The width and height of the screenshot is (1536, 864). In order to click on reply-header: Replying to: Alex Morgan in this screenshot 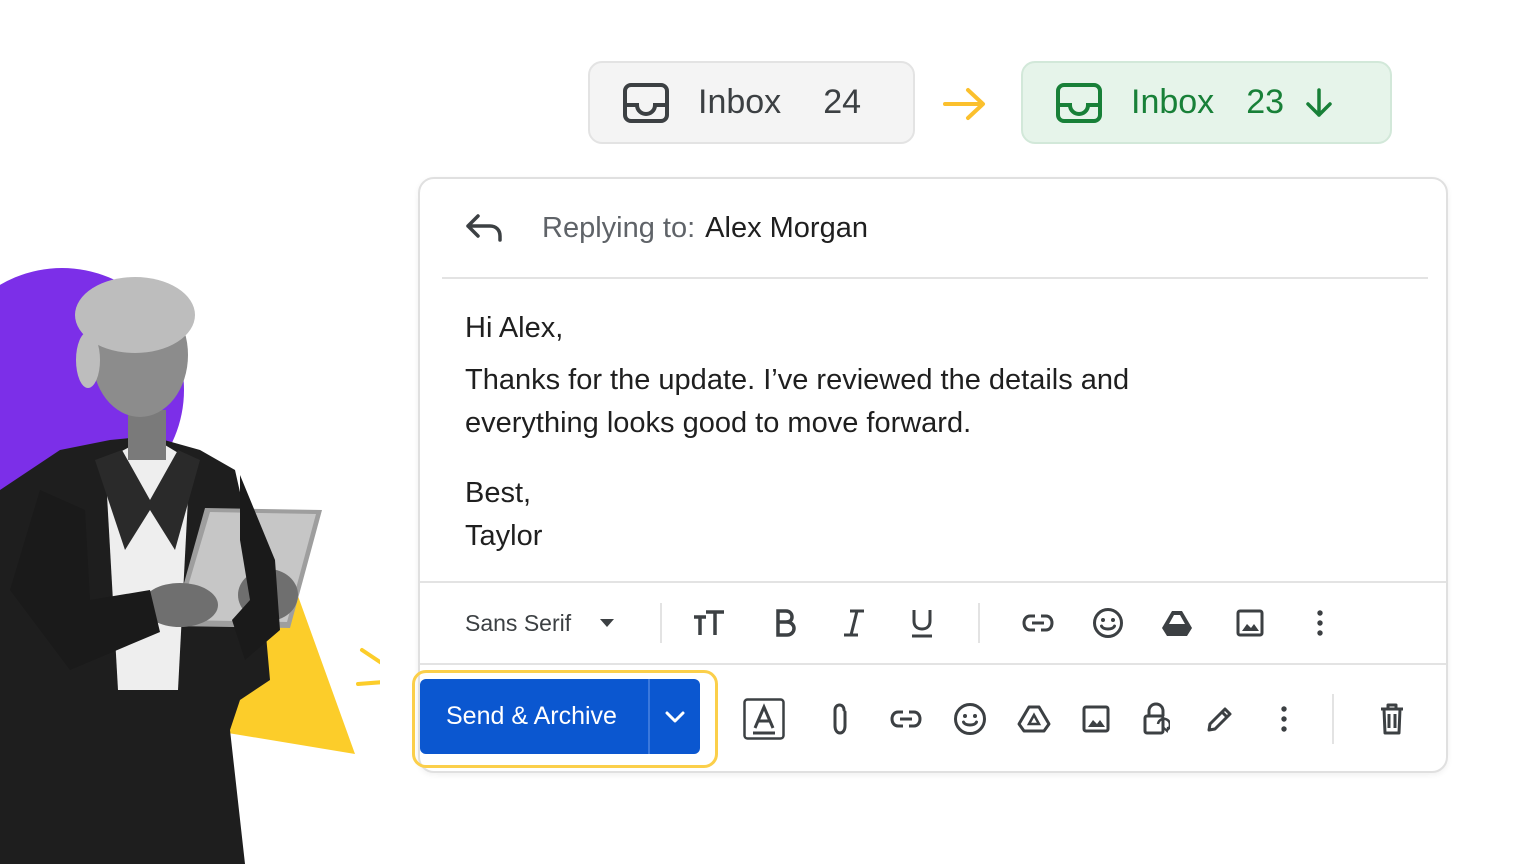, I will do `click(935, 229)`.